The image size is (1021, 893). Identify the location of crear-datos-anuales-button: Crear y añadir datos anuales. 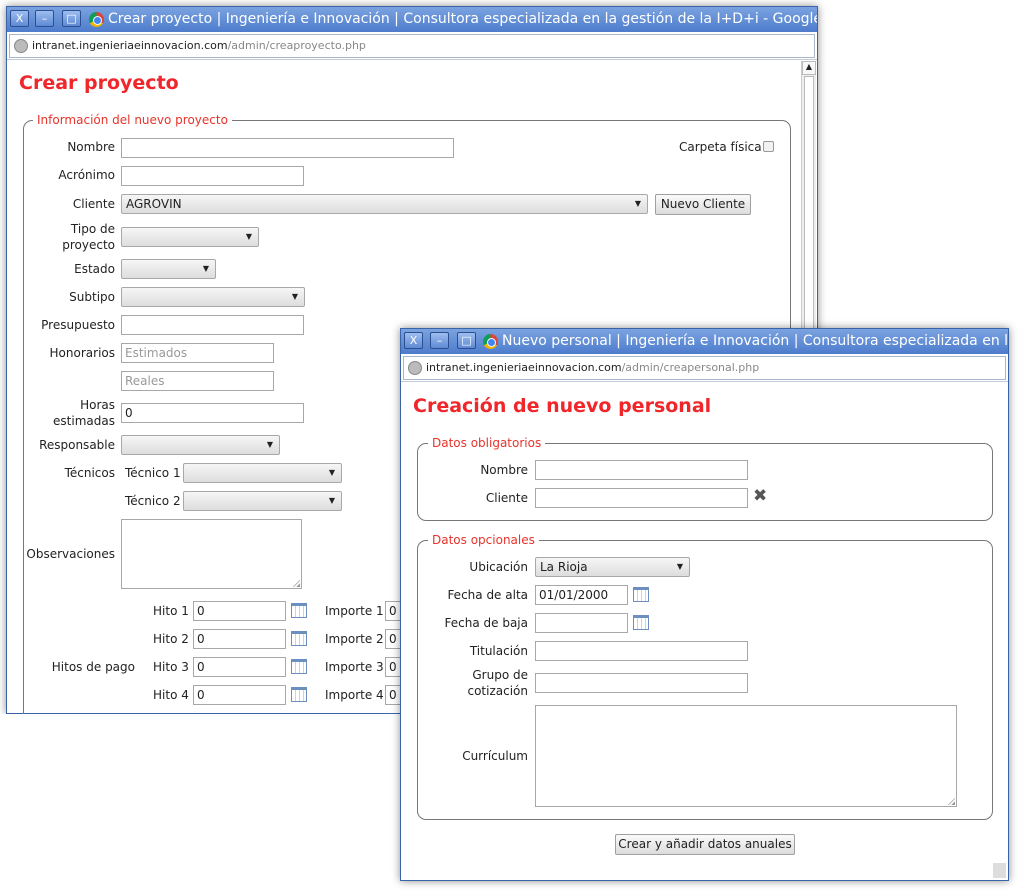
(705, 844).